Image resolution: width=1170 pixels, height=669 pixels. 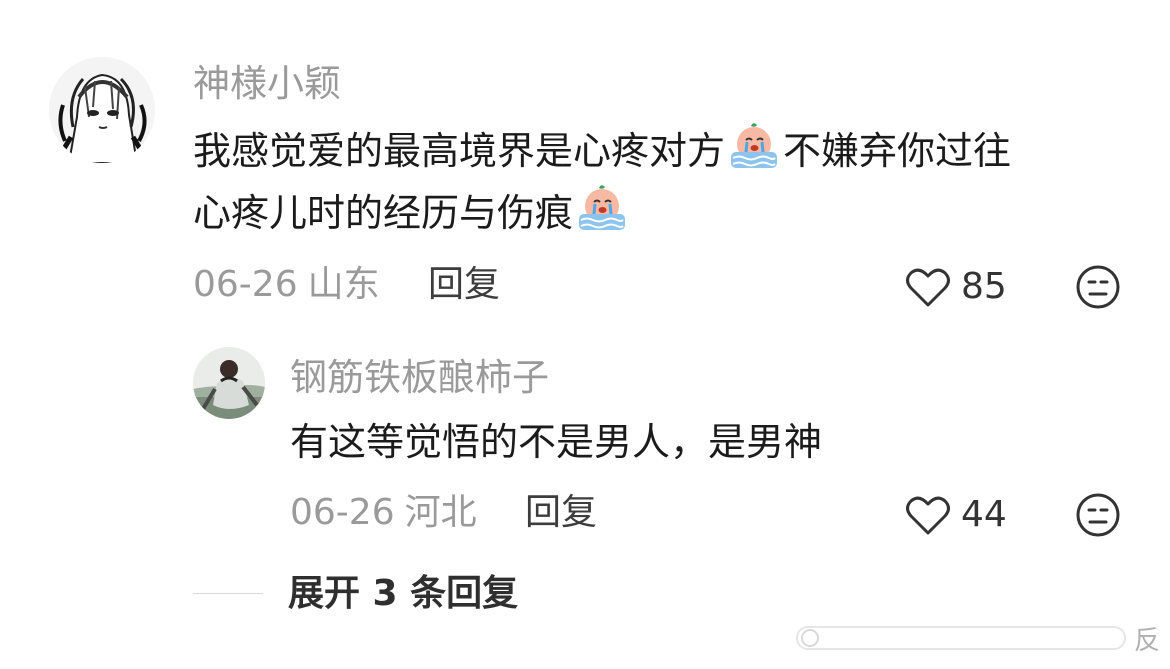 What do you see at coordinates (383, 213) in the screenshot?
I see `comment-text-part3: 心疼儿时的经历与伤痕` at bounding box center [383, 213].